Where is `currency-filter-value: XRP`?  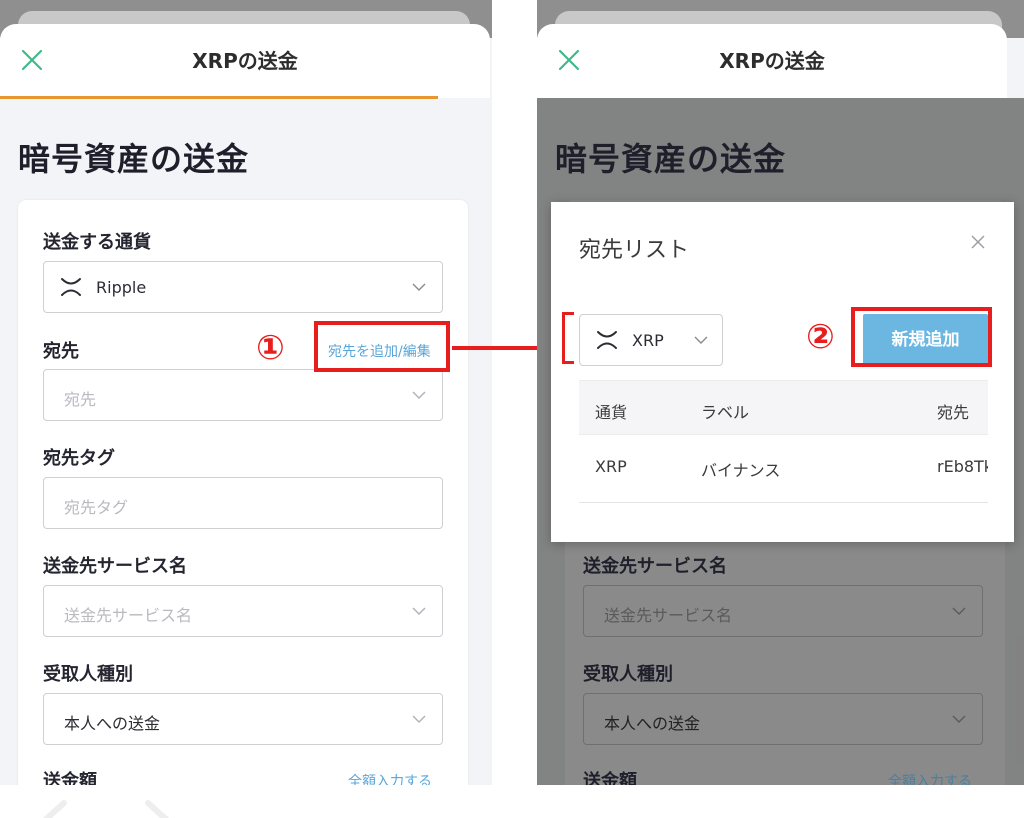
currency-filter-value: XRP is located at coordinates (648, 340).